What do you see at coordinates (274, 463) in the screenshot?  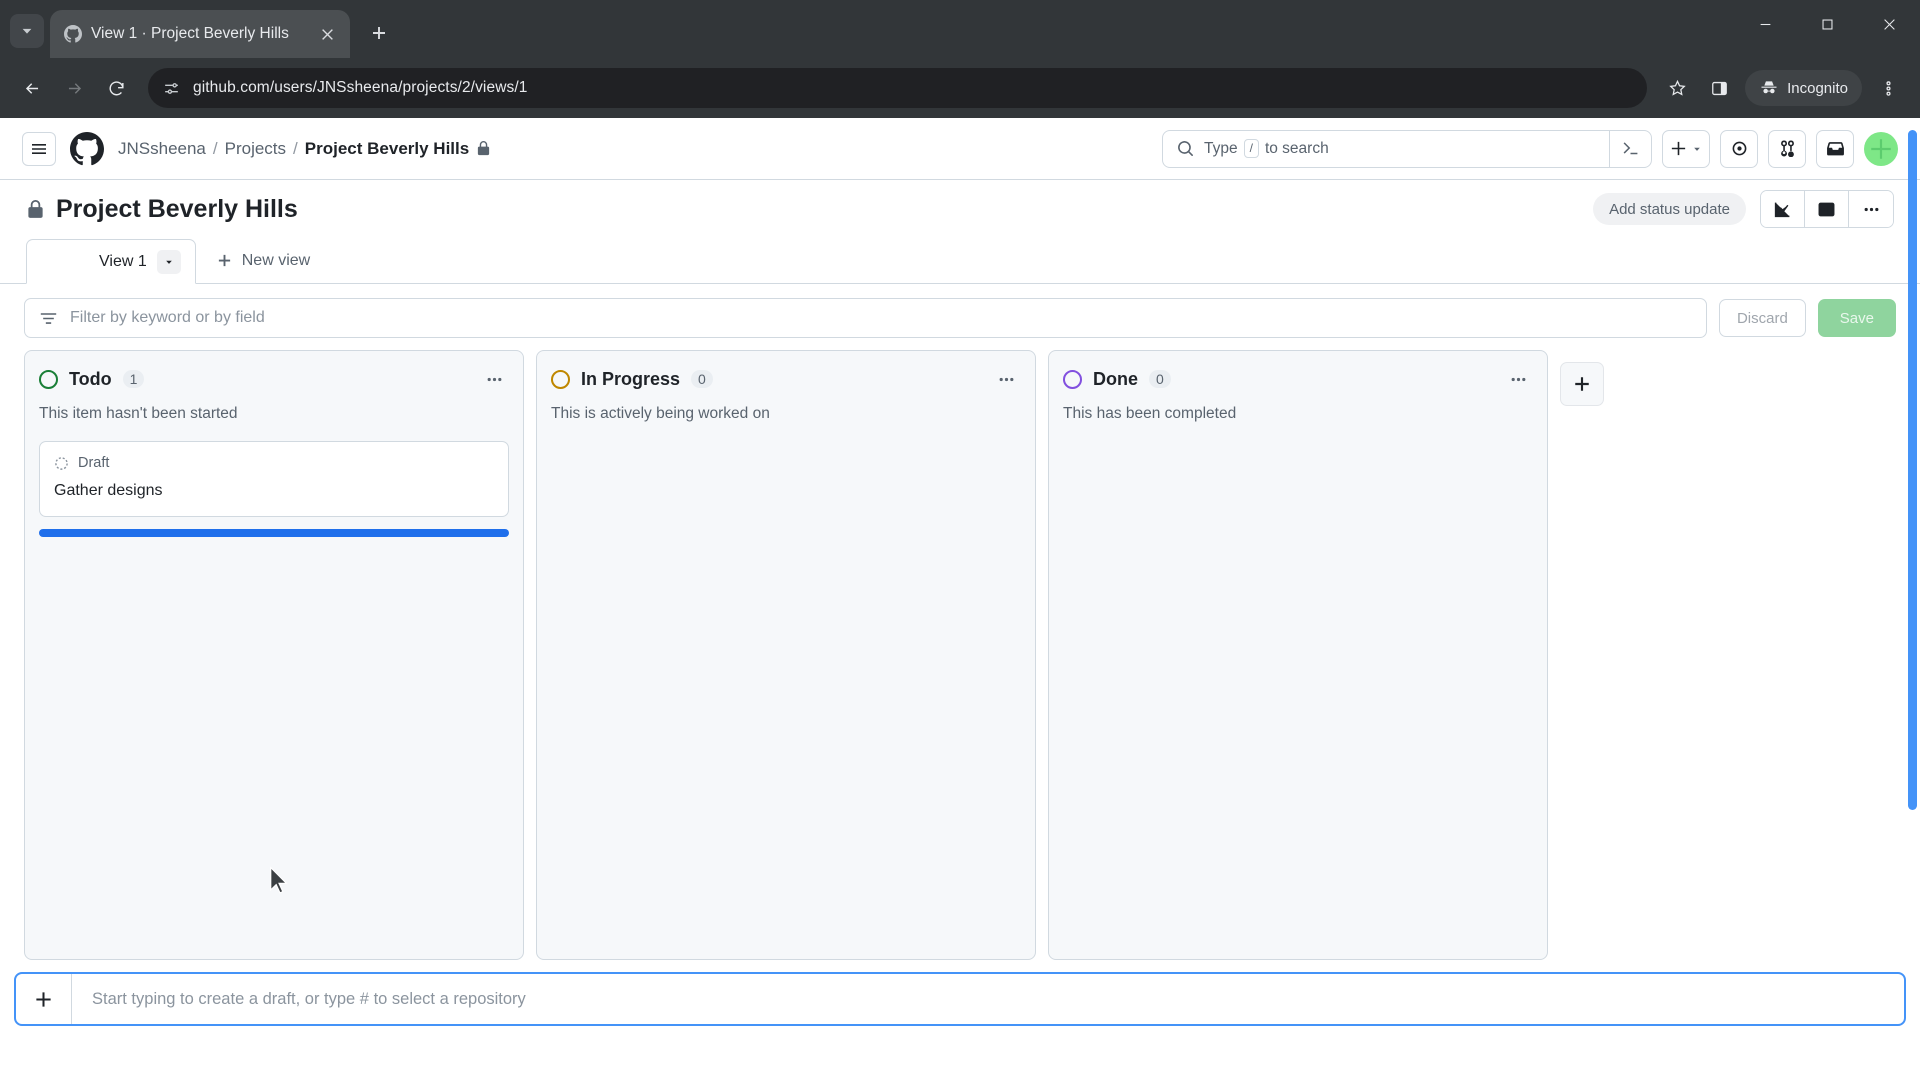 I see `card-badge: Draft` at bounding box center [274, 463].